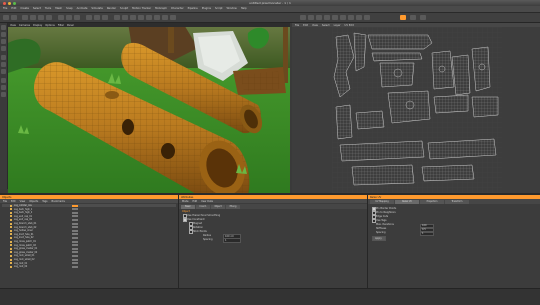 This screenshot has width=540, height=305. I want to click on render-picture-viewer-icon, so click(97, 17).